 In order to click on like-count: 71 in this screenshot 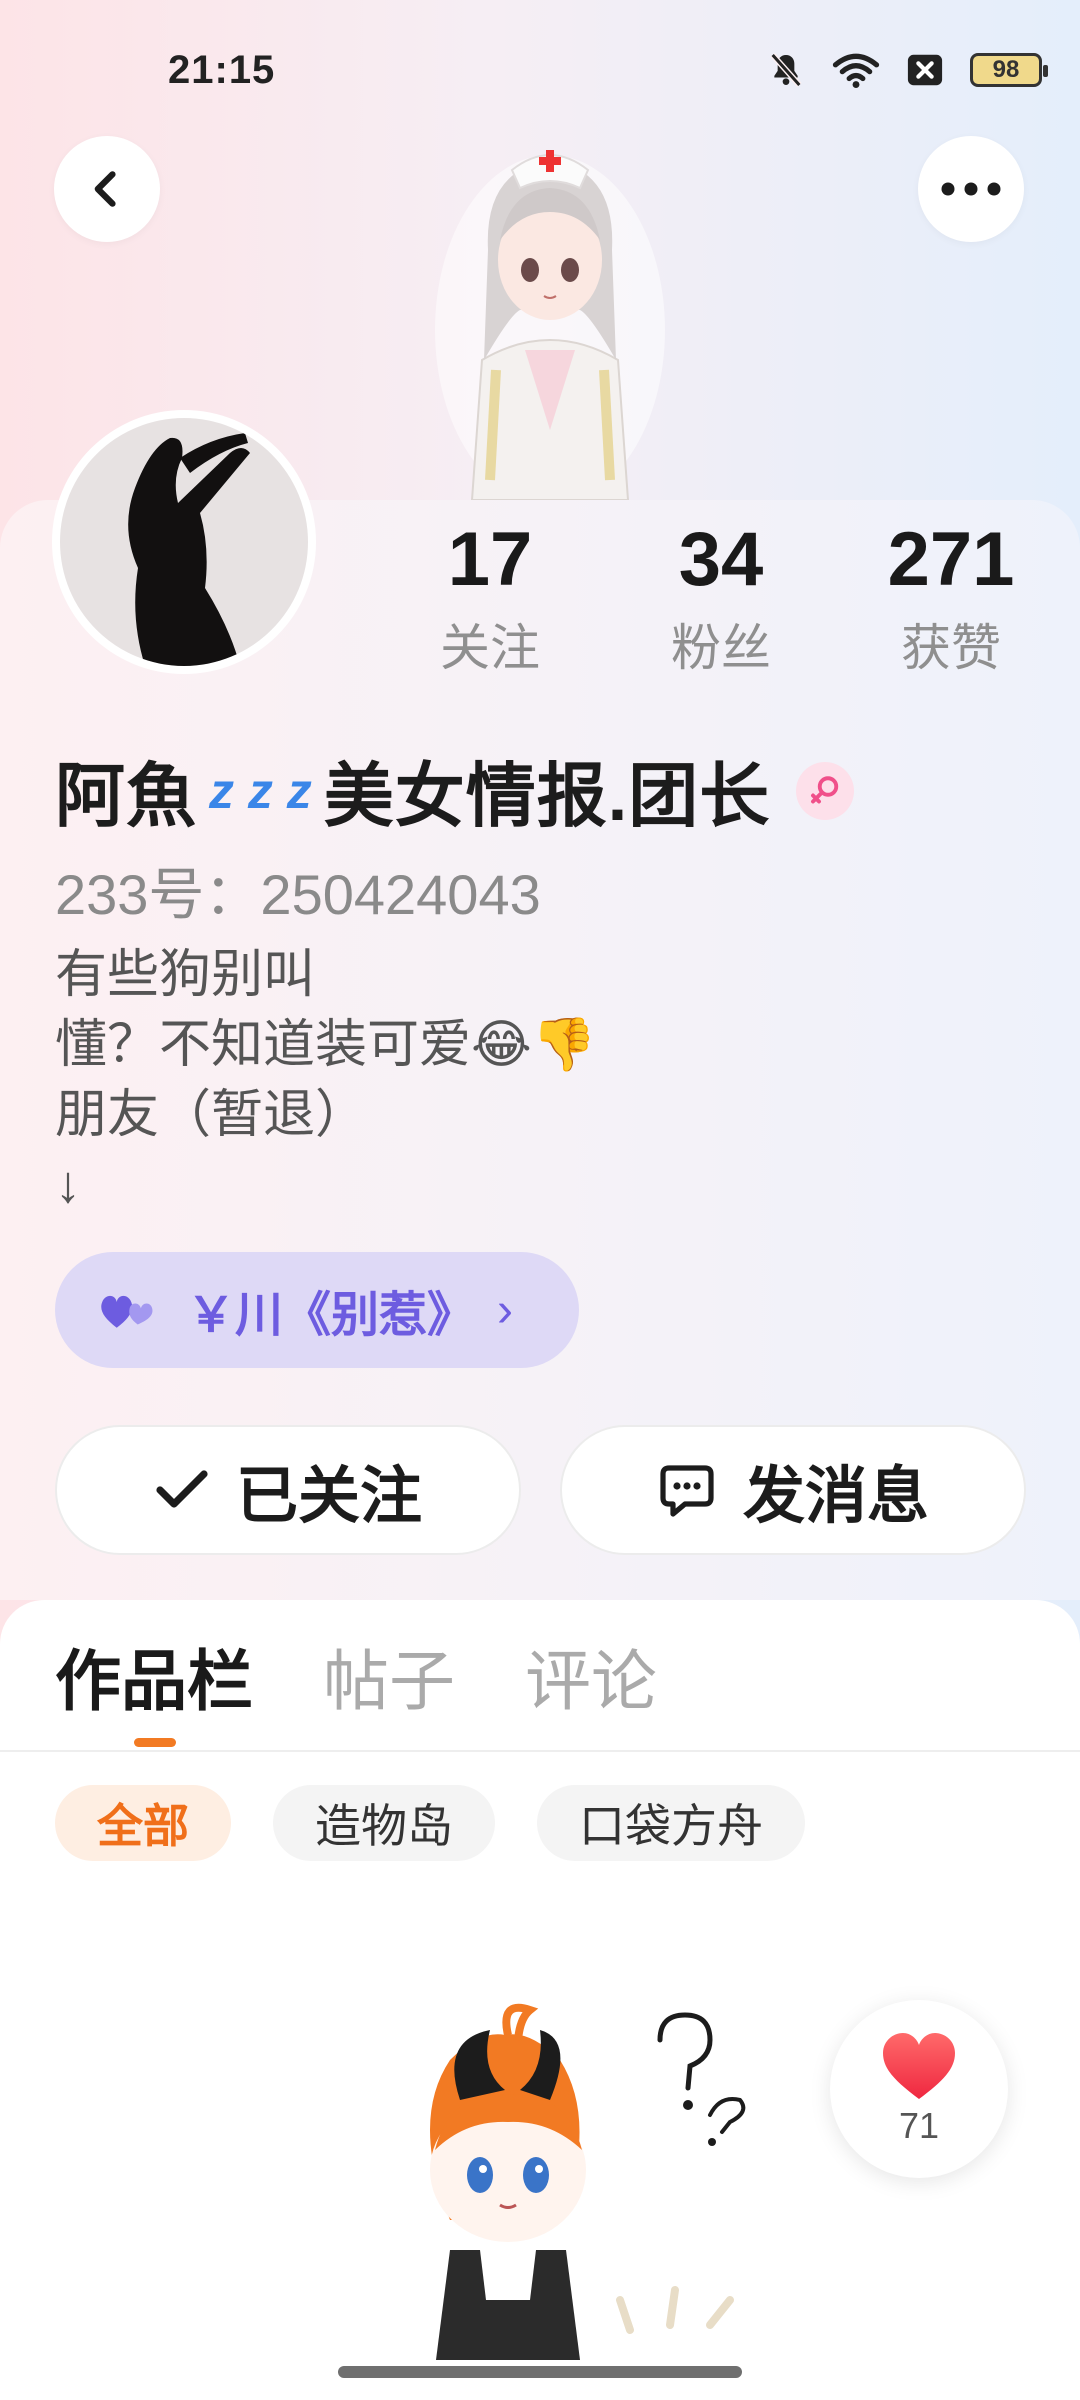, I will do `click(919, 2125)`.